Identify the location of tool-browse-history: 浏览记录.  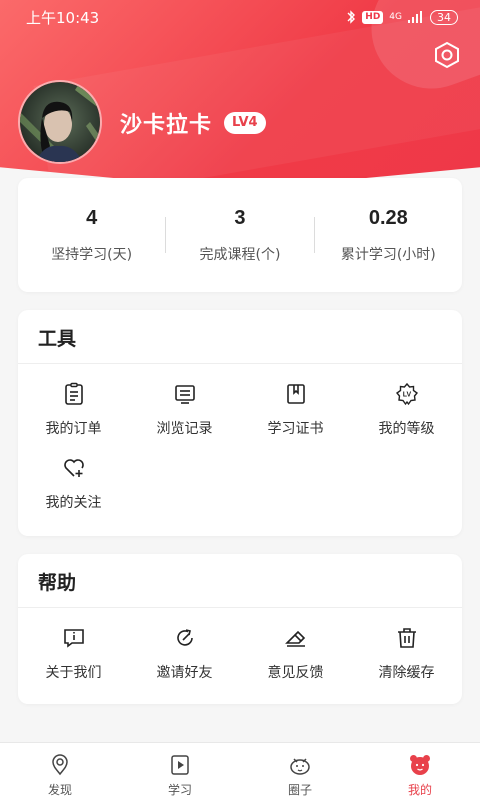
(184, 415).